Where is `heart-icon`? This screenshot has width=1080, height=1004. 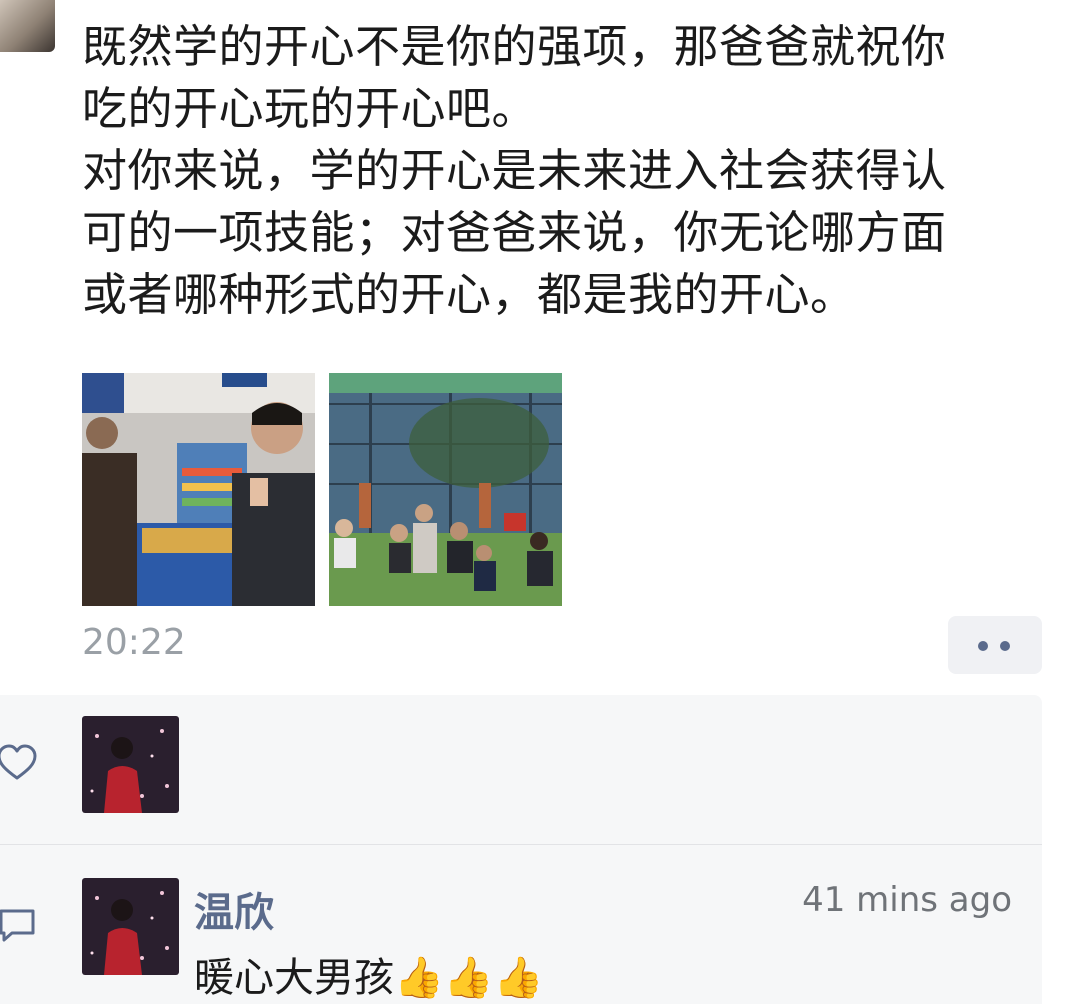 heart-icon is located at coordinates (18, 762).